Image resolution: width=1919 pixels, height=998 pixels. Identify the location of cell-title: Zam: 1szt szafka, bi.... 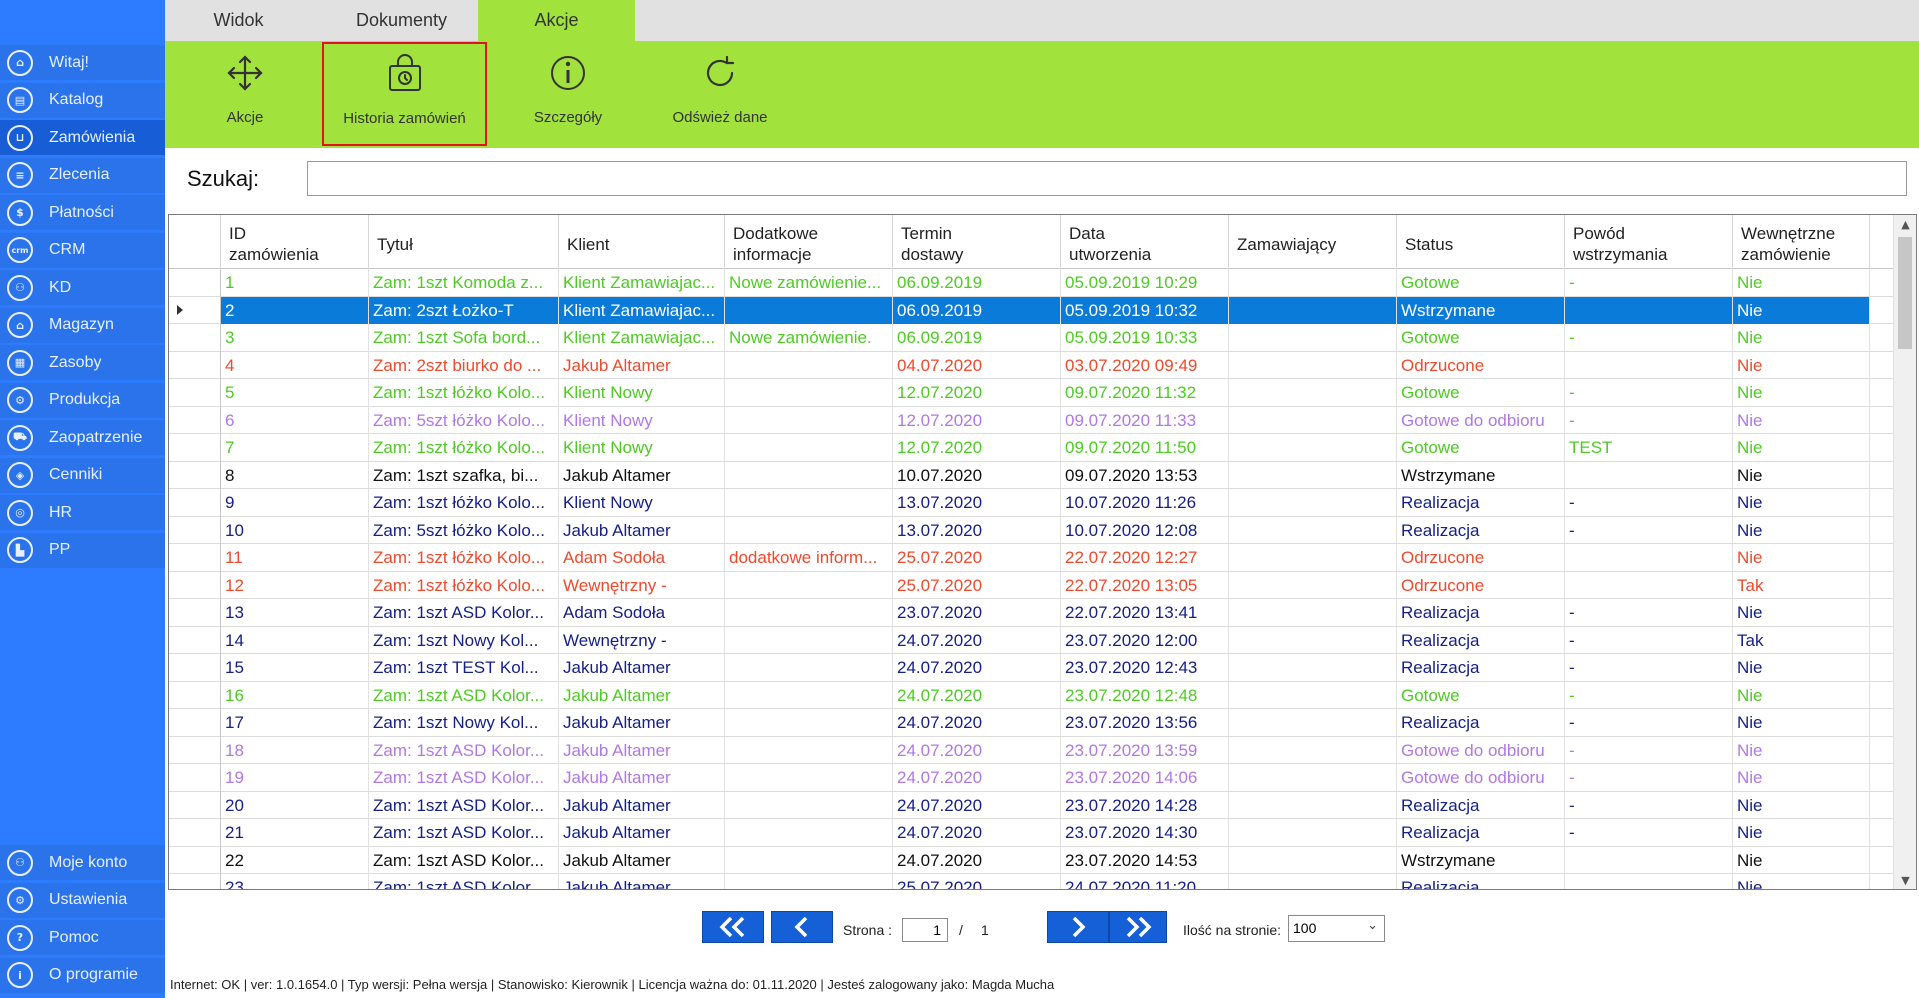
(464, 475).